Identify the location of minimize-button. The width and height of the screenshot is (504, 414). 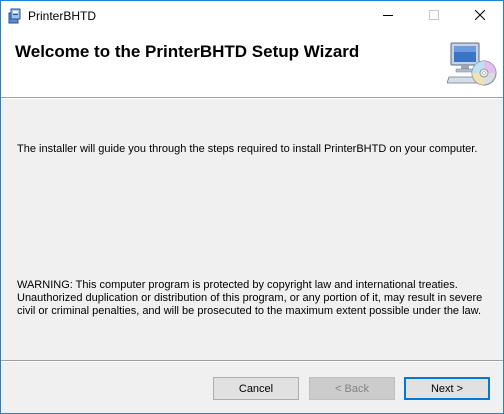
(388, 16).